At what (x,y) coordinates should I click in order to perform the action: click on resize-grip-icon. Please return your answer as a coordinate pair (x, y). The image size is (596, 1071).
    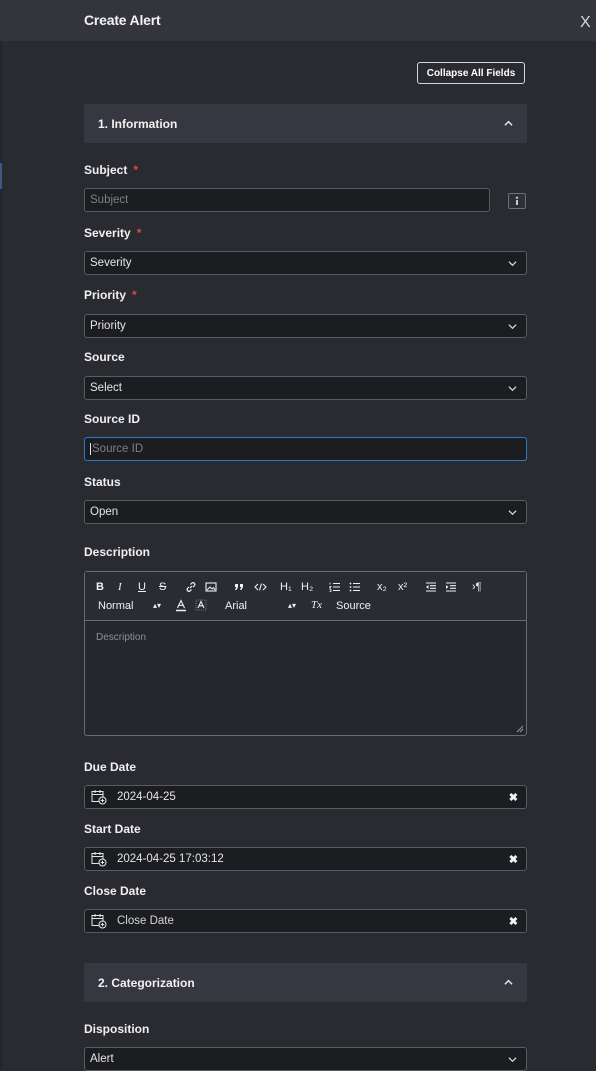
    Looking at the image, I should click on (520, 729).